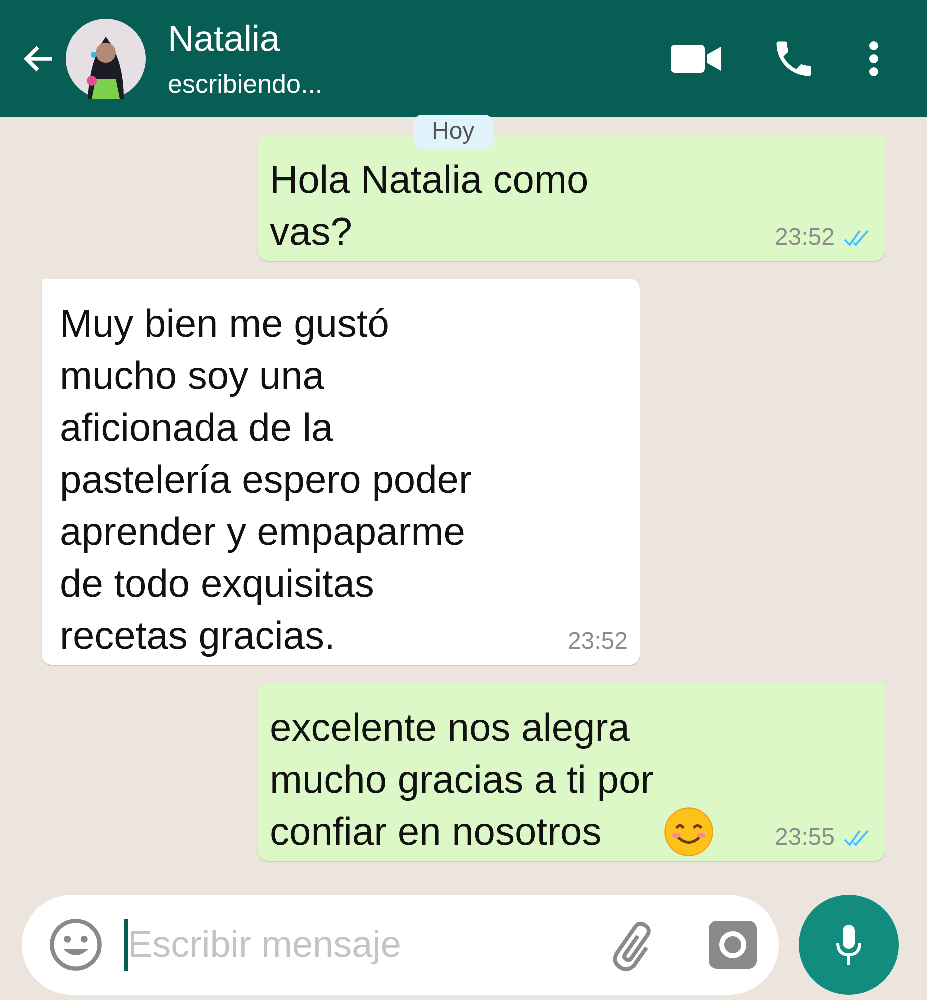 Image resolution: width=927 pixels, height=1000 pixels. Describe the element at coordinates (849, 945) in the screenshot. I see `microphone-icon` at that location.